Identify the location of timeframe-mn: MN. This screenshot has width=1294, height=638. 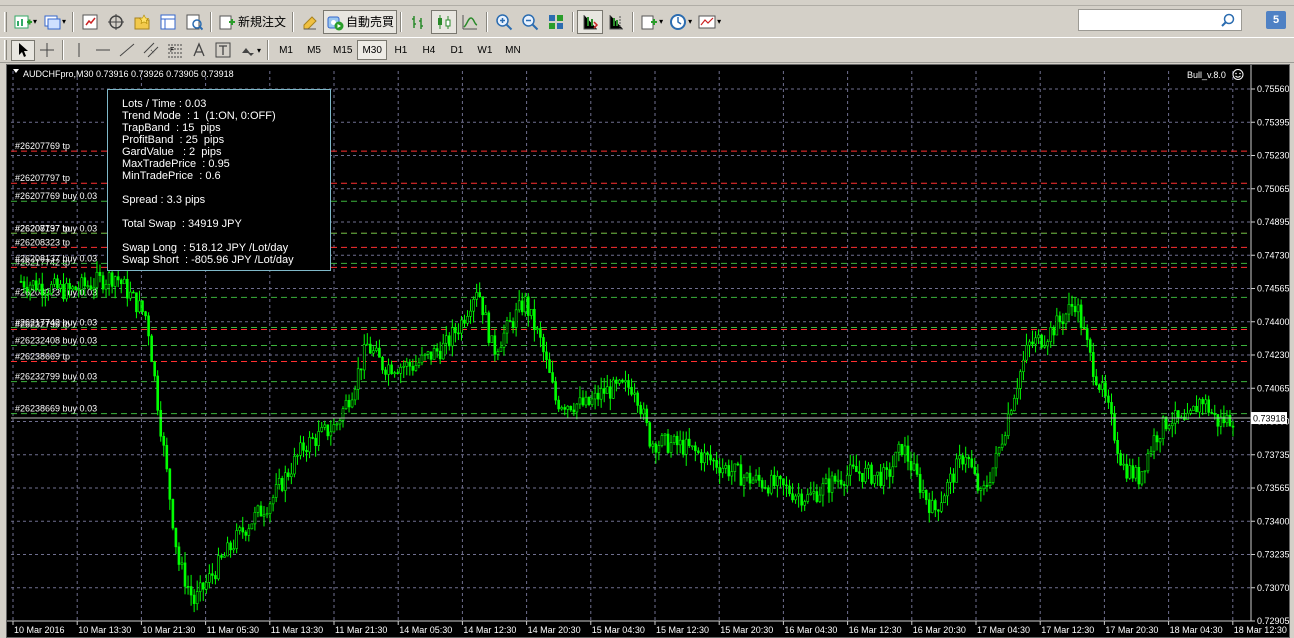
(513, 50).